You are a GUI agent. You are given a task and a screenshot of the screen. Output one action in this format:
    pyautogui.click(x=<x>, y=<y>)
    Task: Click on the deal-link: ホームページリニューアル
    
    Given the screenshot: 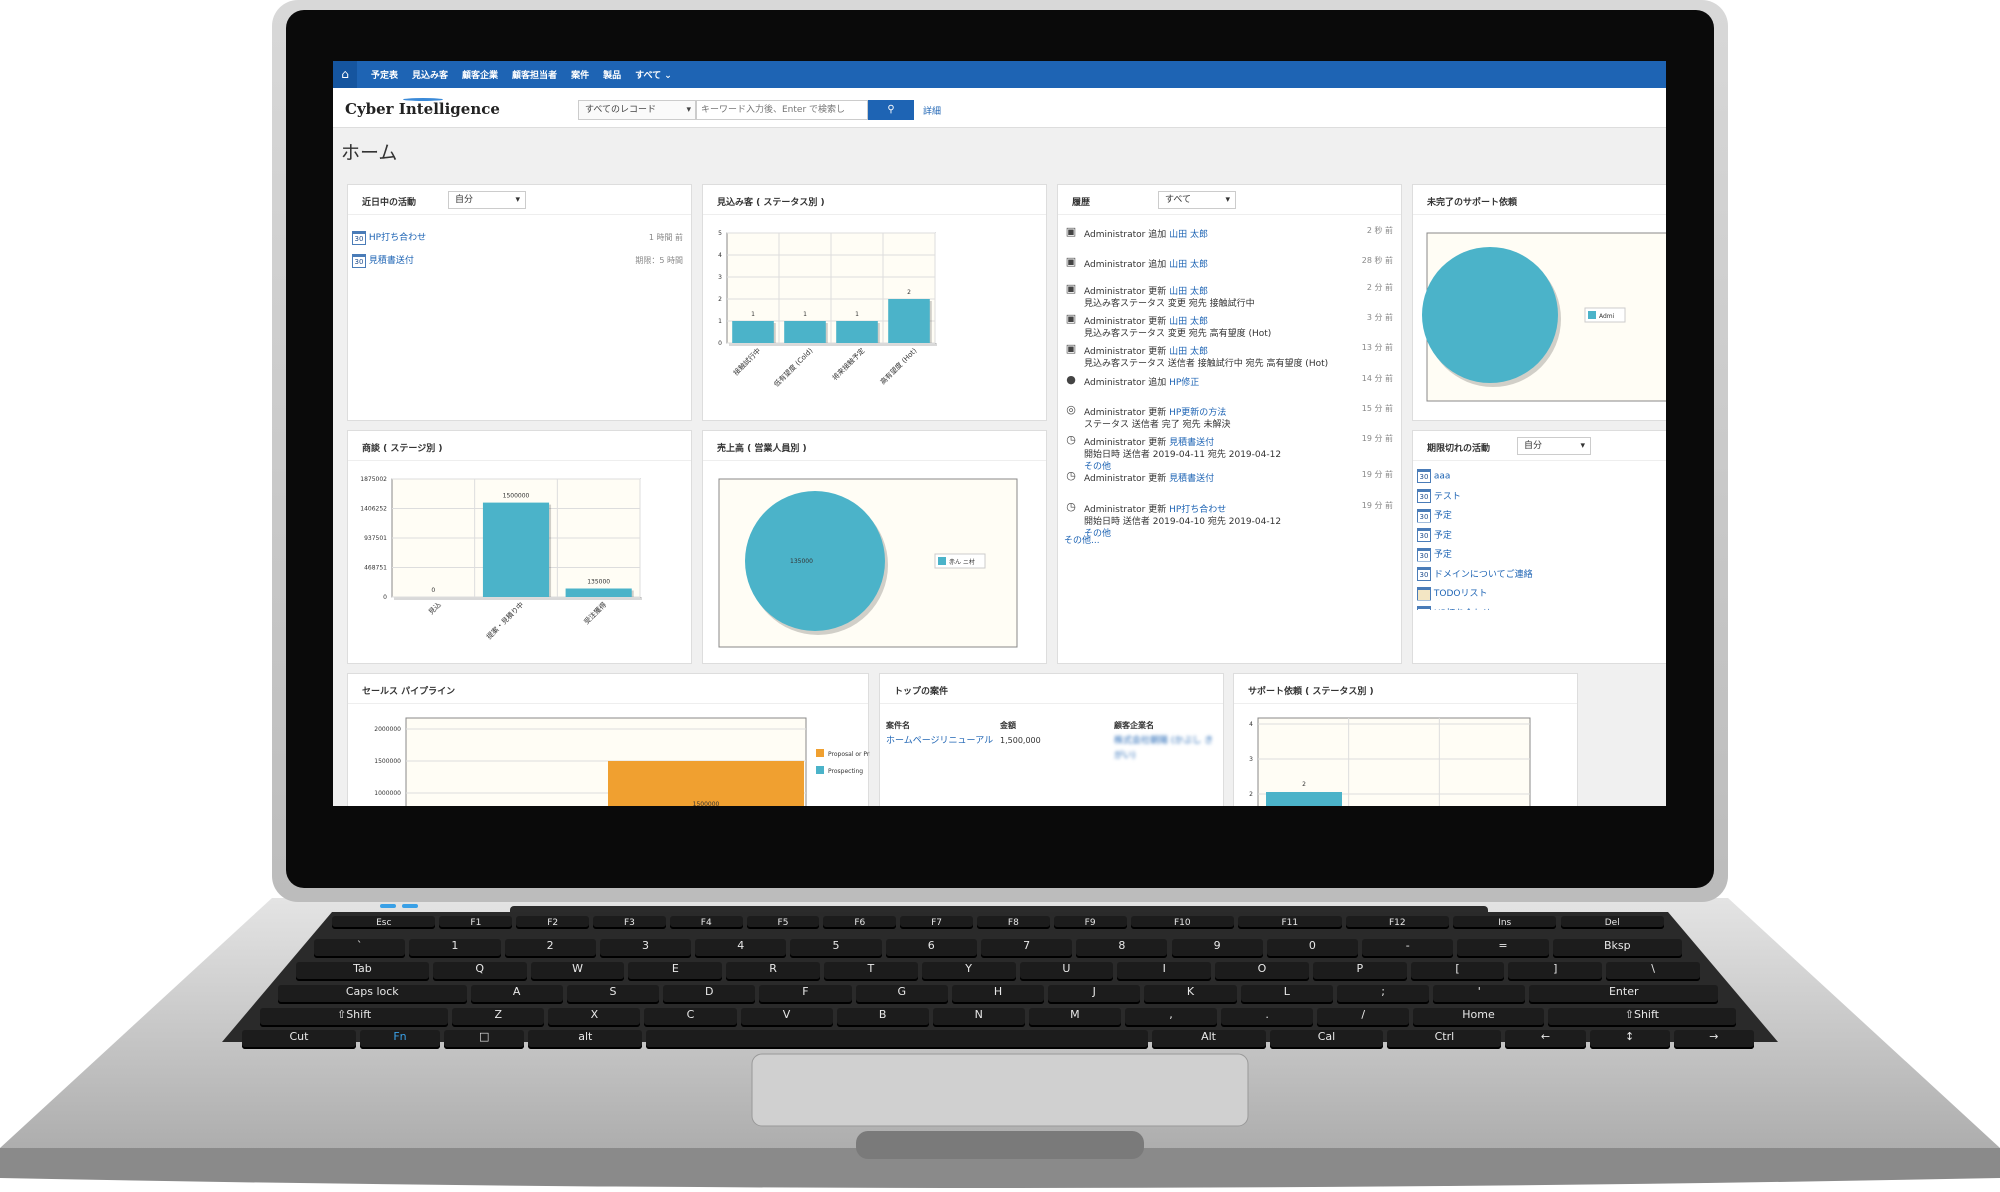 What is the action you would take?
    pyautogui.click(x=940, y=741)
    